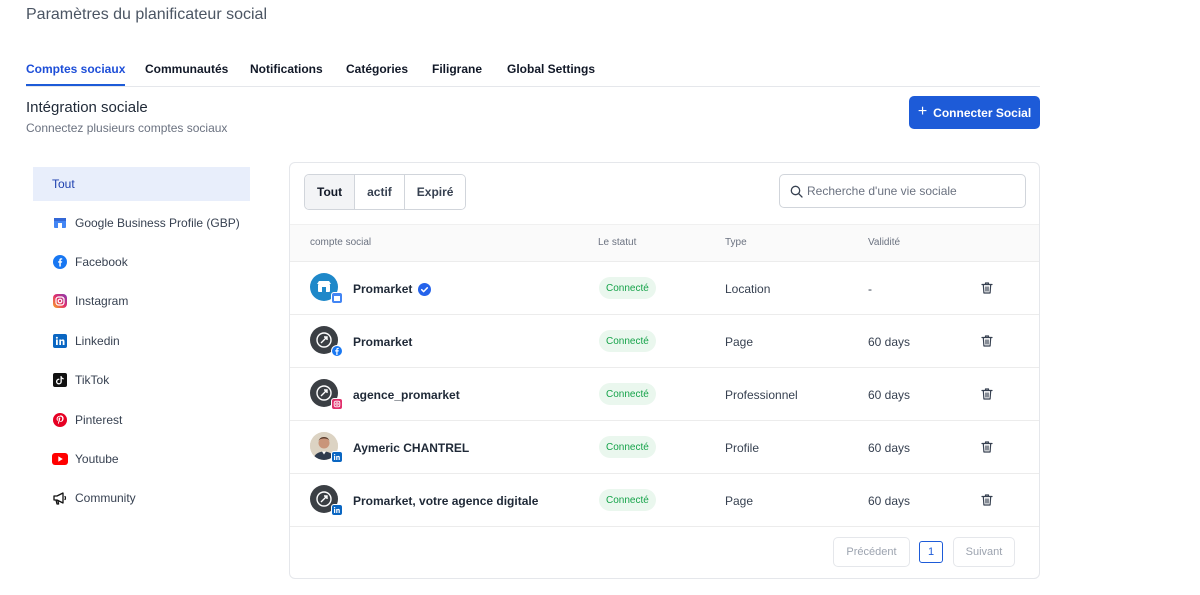 The image size is (1200, 595). I want to click on youtube-icon, so click(60, 459).